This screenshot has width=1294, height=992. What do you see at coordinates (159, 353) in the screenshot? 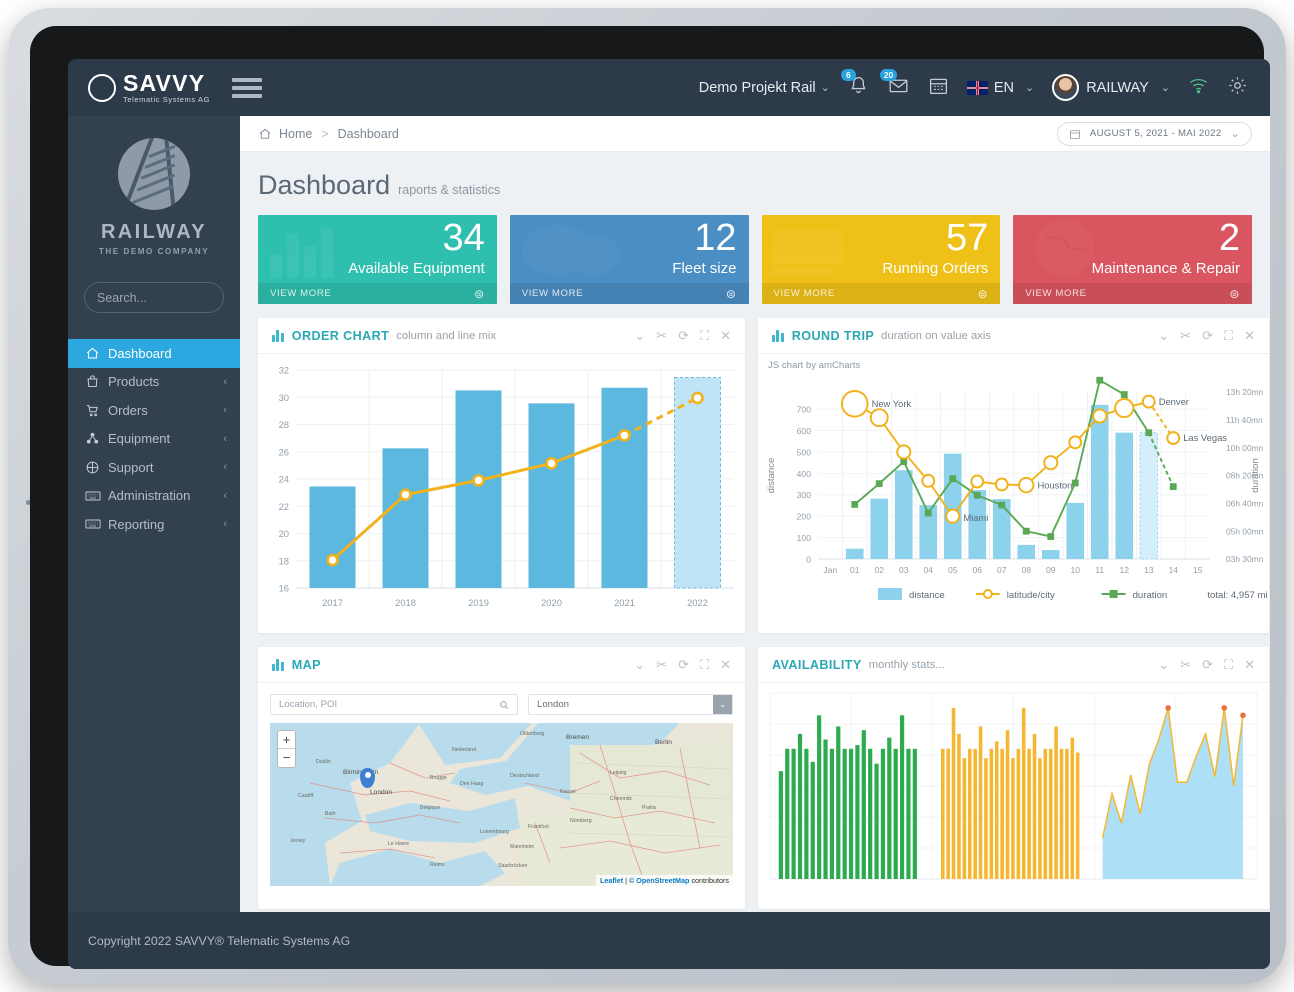
I see `sidebar-item-dashboard: Dashboard` at bounding box center [159, 353].